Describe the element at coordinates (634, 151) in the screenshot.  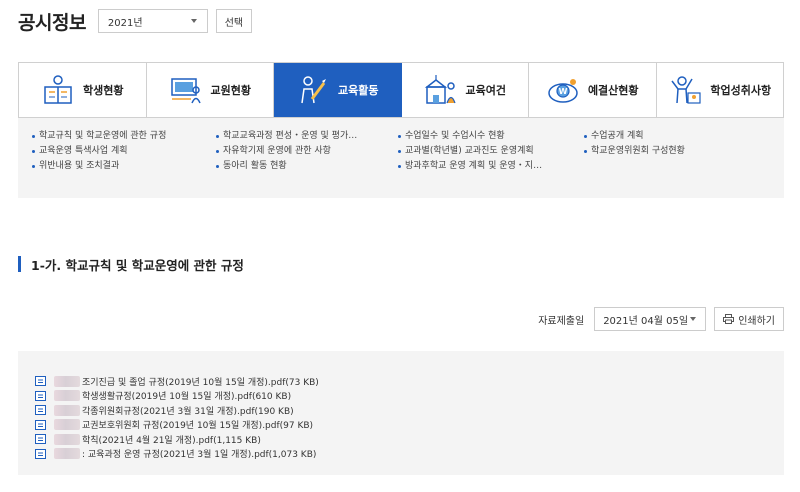
I see `submenu-item: 학교운영위원회 구성현황` at that location.